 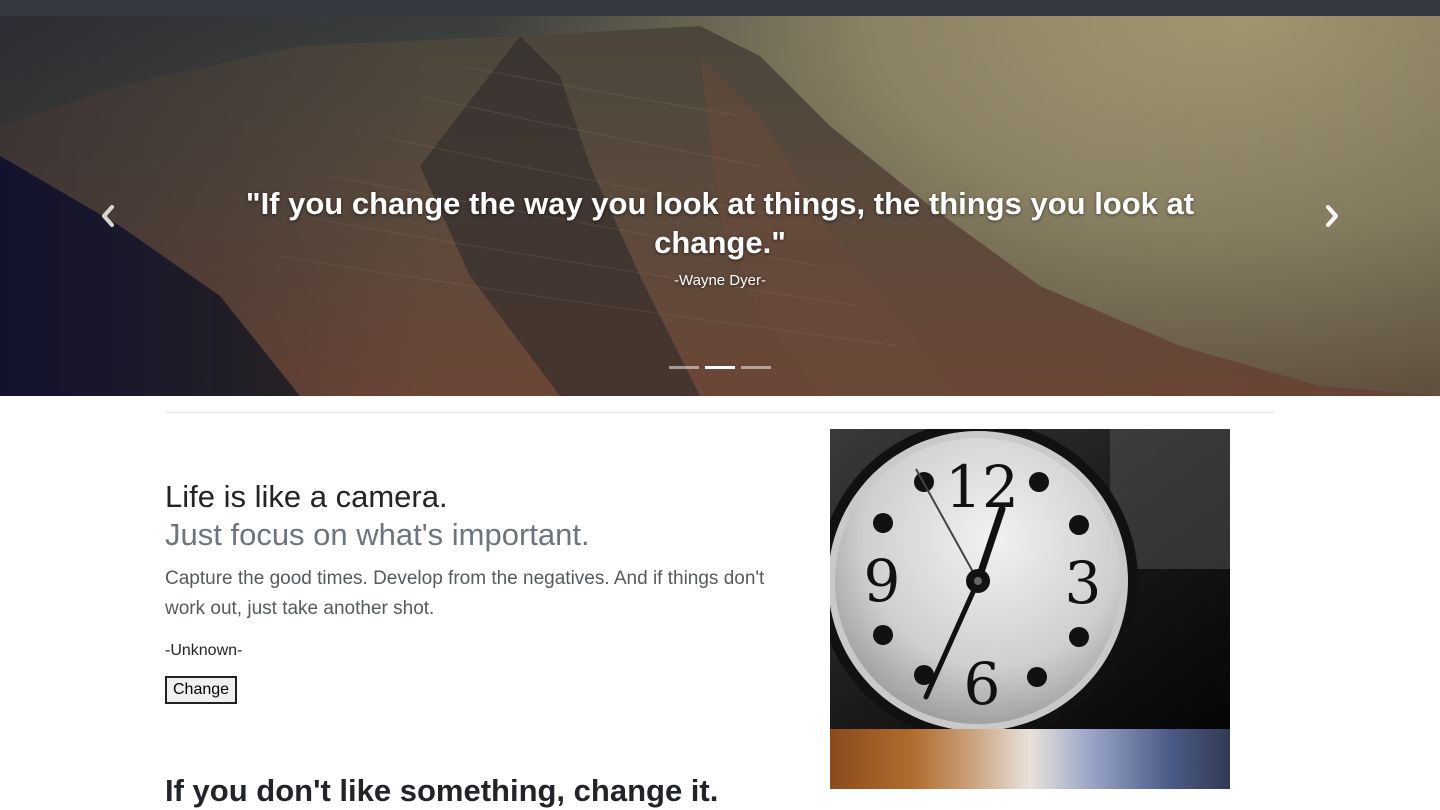 I want to click on featurette-subtitle: Just focus on what's important., so click(x=377, y=534).